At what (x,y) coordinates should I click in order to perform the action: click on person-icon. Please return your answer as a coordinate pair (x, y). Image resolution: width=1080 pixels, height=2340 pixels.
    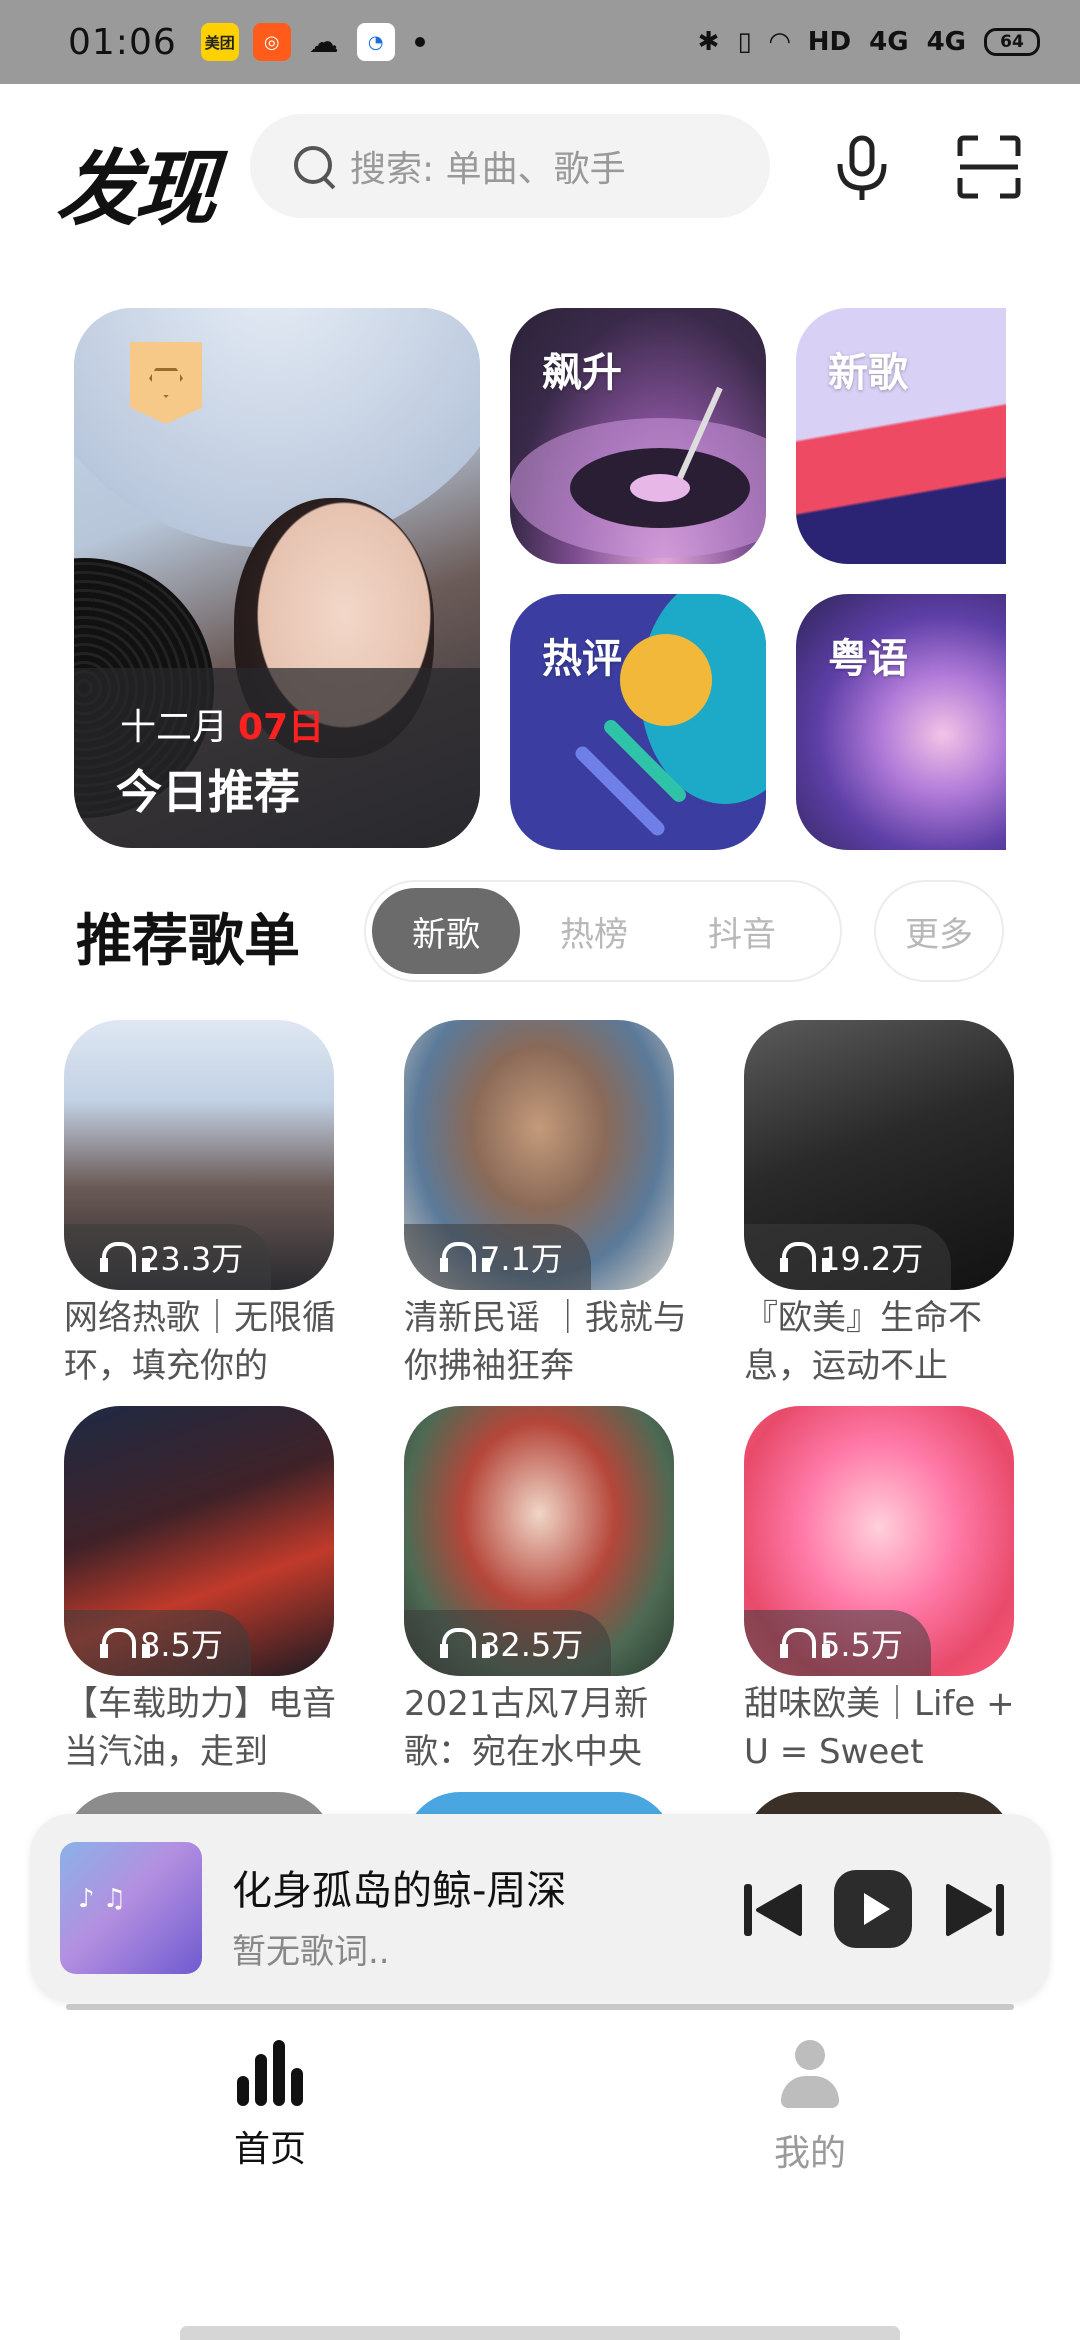
    Looking at the image, I should click on (810, 2075).